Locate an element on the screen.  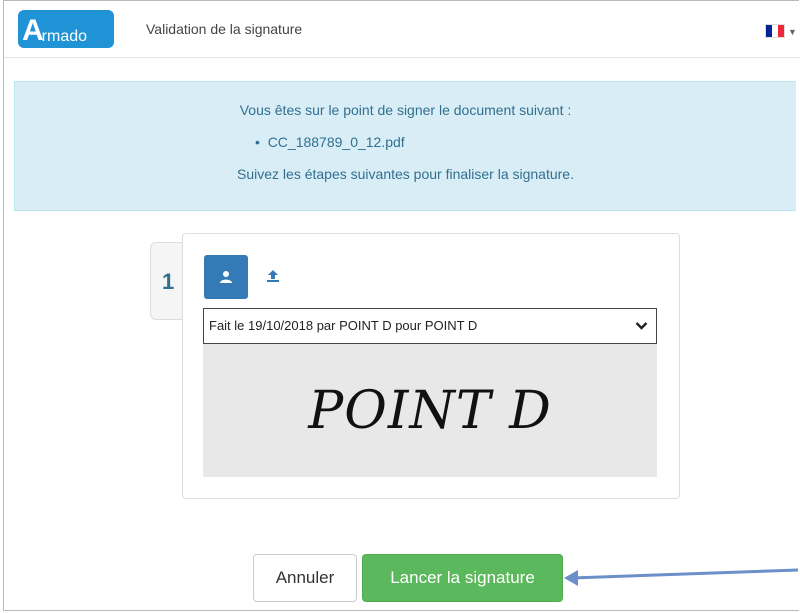
french-flag-icon is located at coordinates (775, 31).